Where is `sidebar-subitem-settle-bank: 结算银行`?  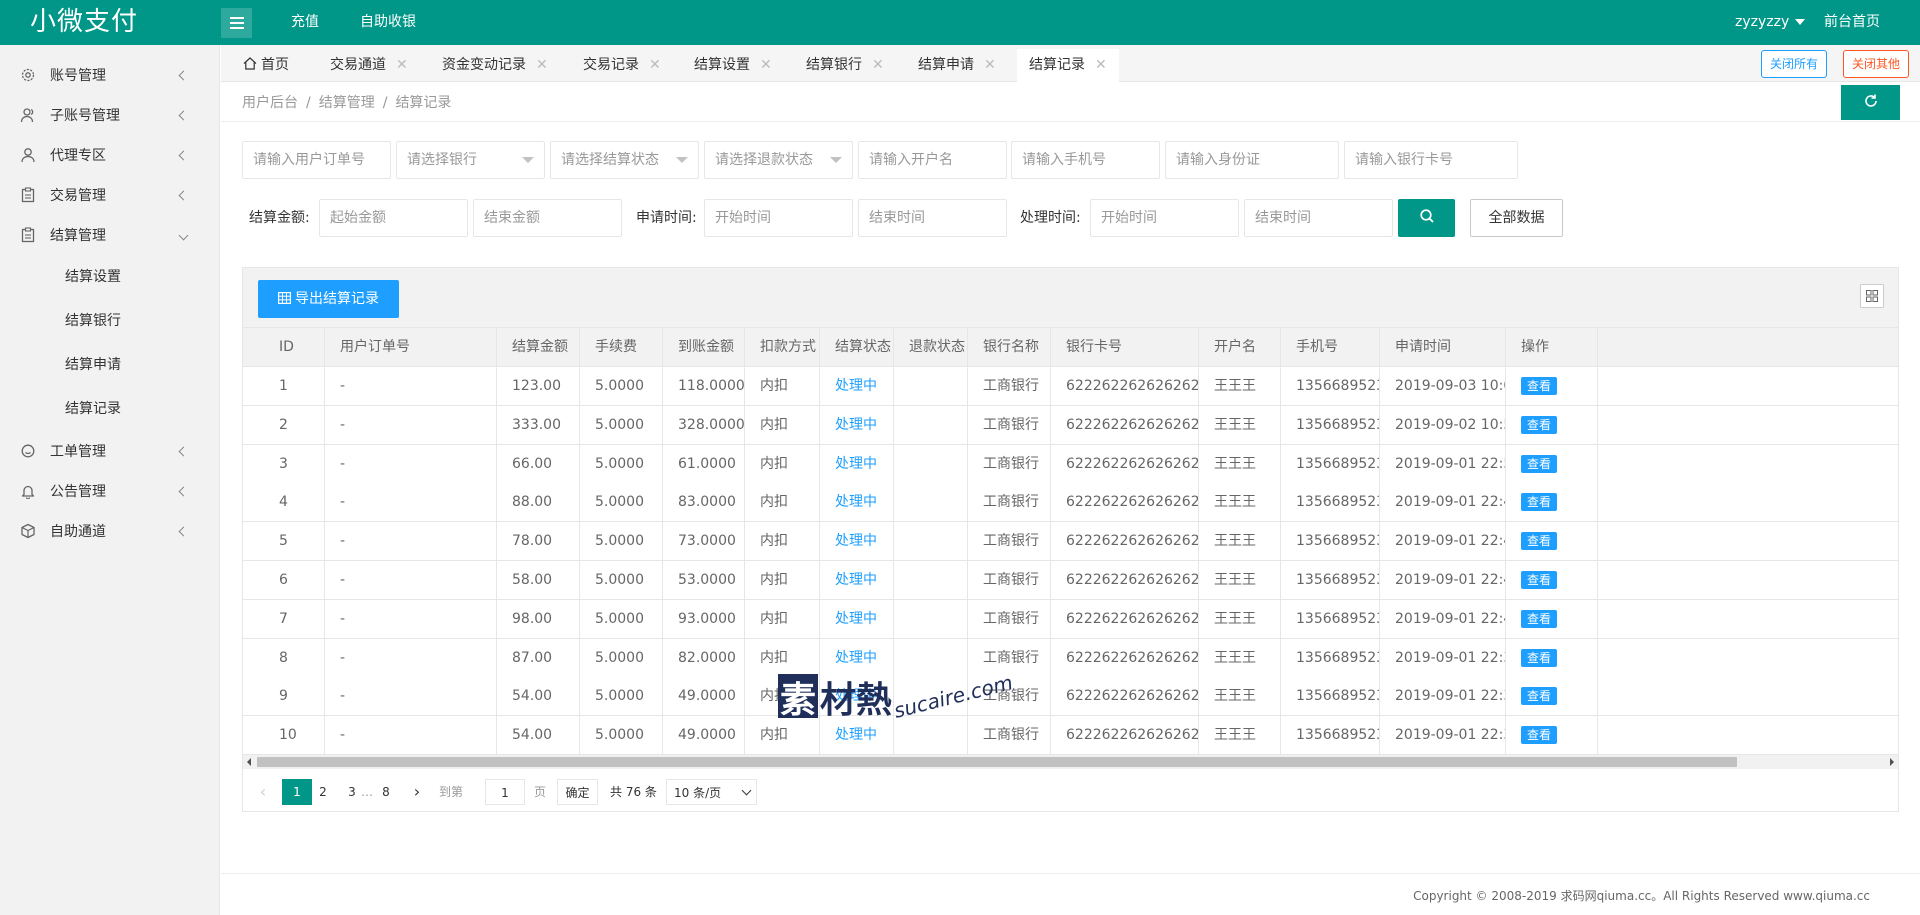 sidebar-subitem-settle-bank: 结算银行 is located at coordinates (110, 321).